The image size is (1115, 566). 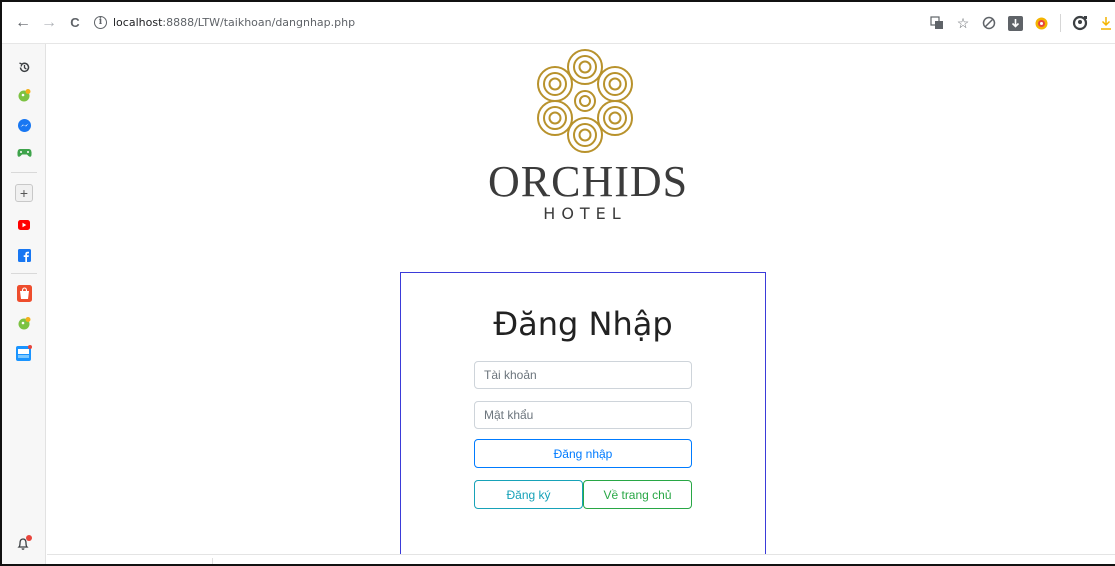 I want to click on messenger-icon, so click(x=24, y=125).